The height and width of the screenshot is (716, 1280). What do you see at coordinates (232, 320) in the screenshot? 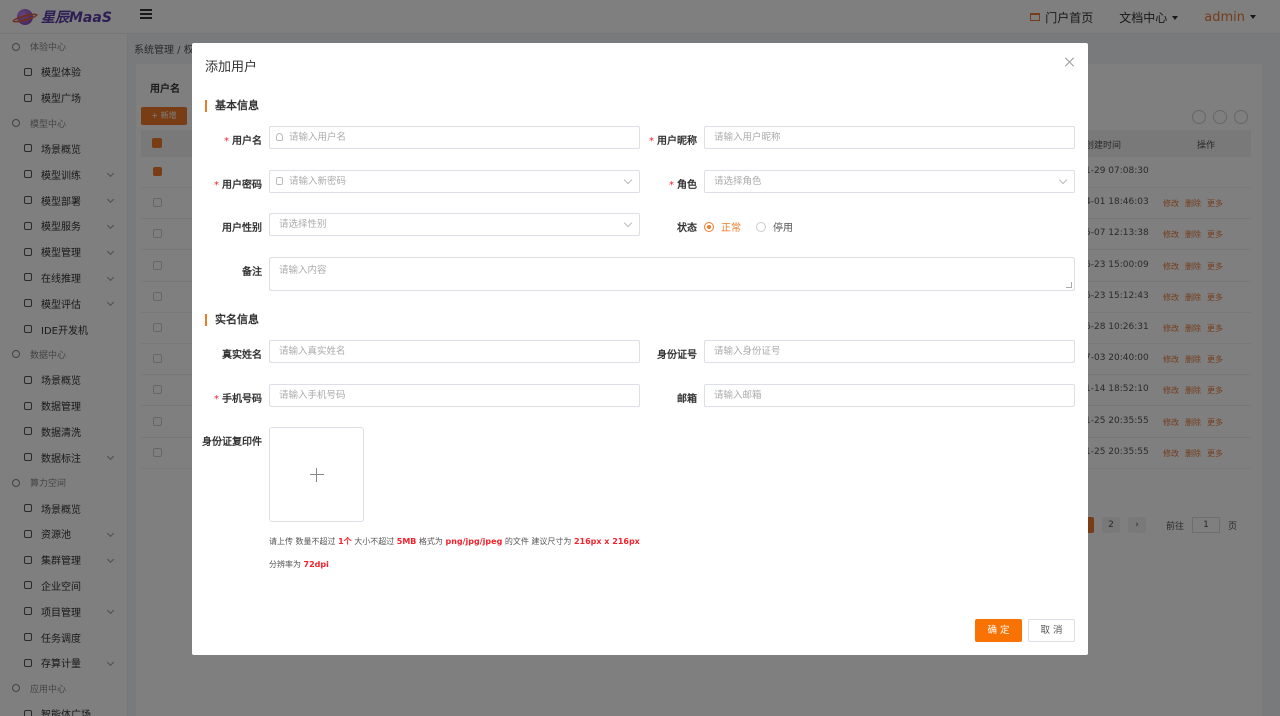
I see `section-realname-info: 实名信息` at bounding box center [232, 320].